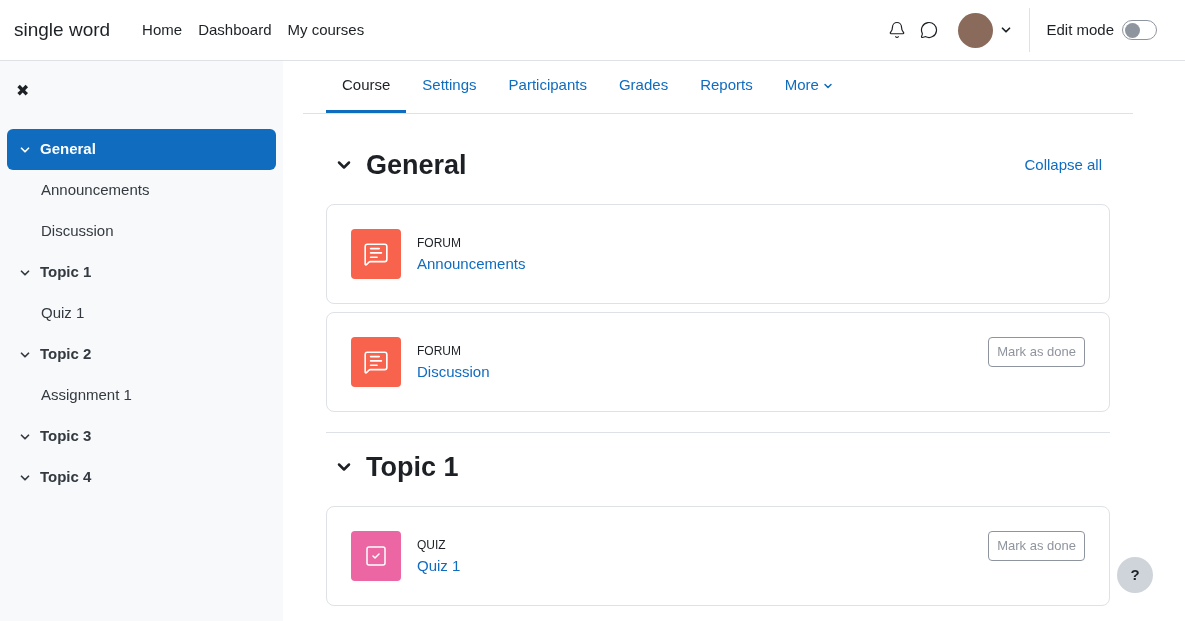 Image resolution: width=1185 pixels, height=621 pixels. I want to click on tab: Participants, so click(547, 87).